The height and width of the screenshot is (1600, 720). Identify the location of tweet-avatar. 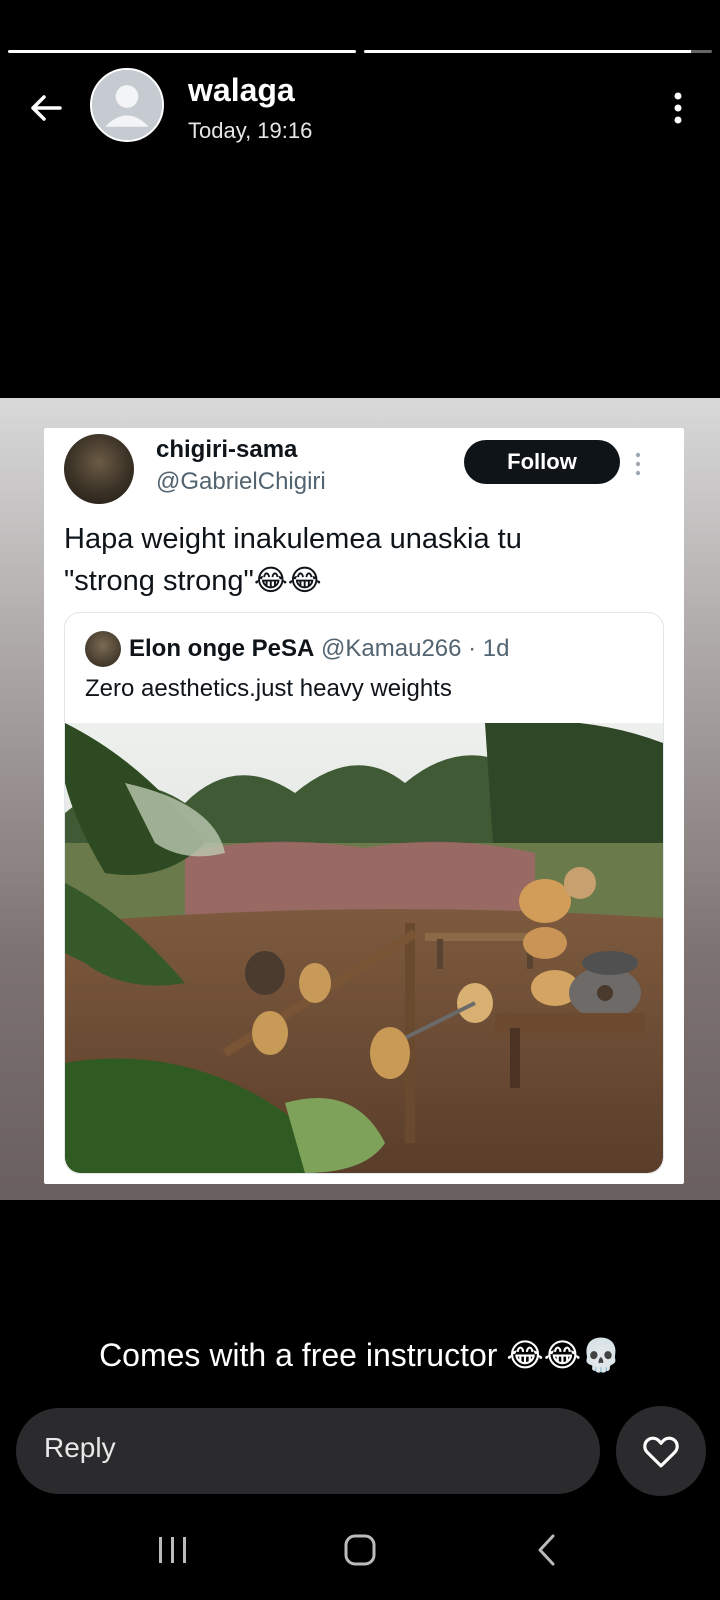
(99, 469).